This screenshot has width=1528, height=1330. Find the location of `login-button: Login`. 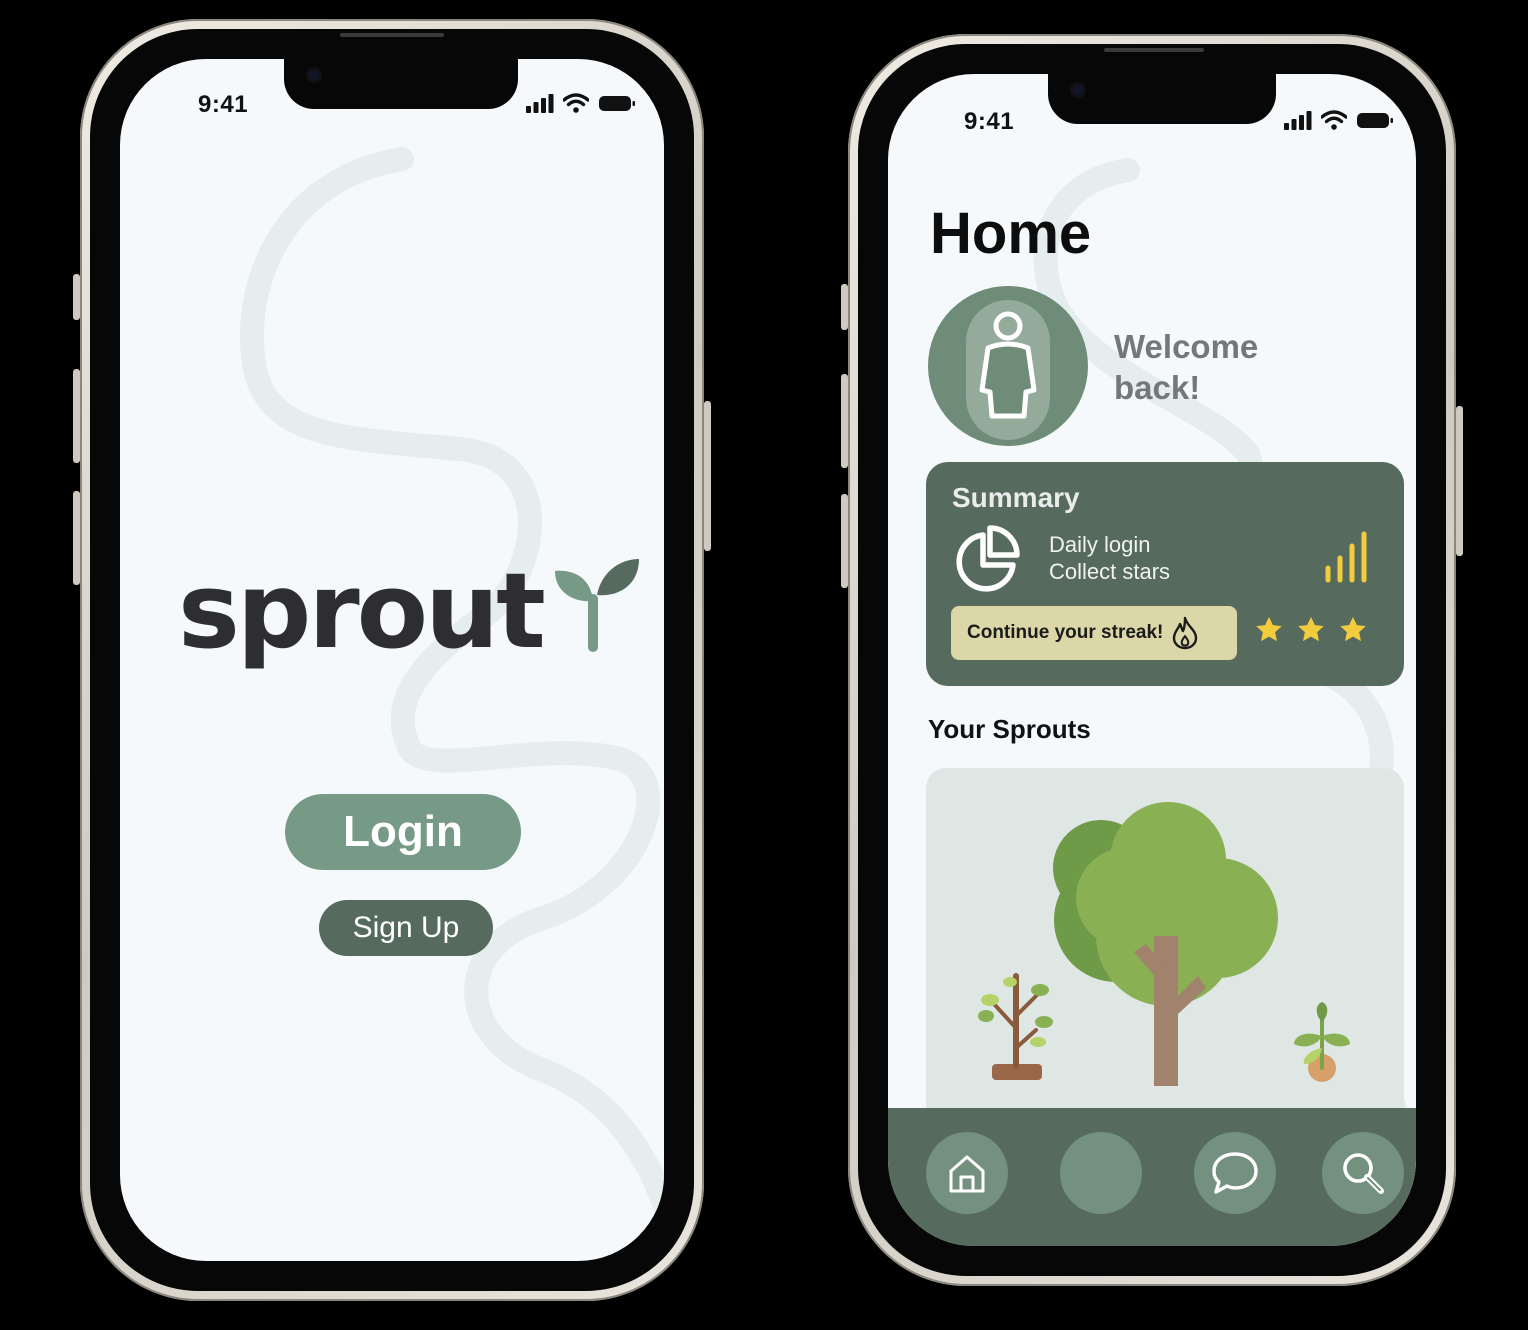

login-button: Login is located at coordinates (403, 832).